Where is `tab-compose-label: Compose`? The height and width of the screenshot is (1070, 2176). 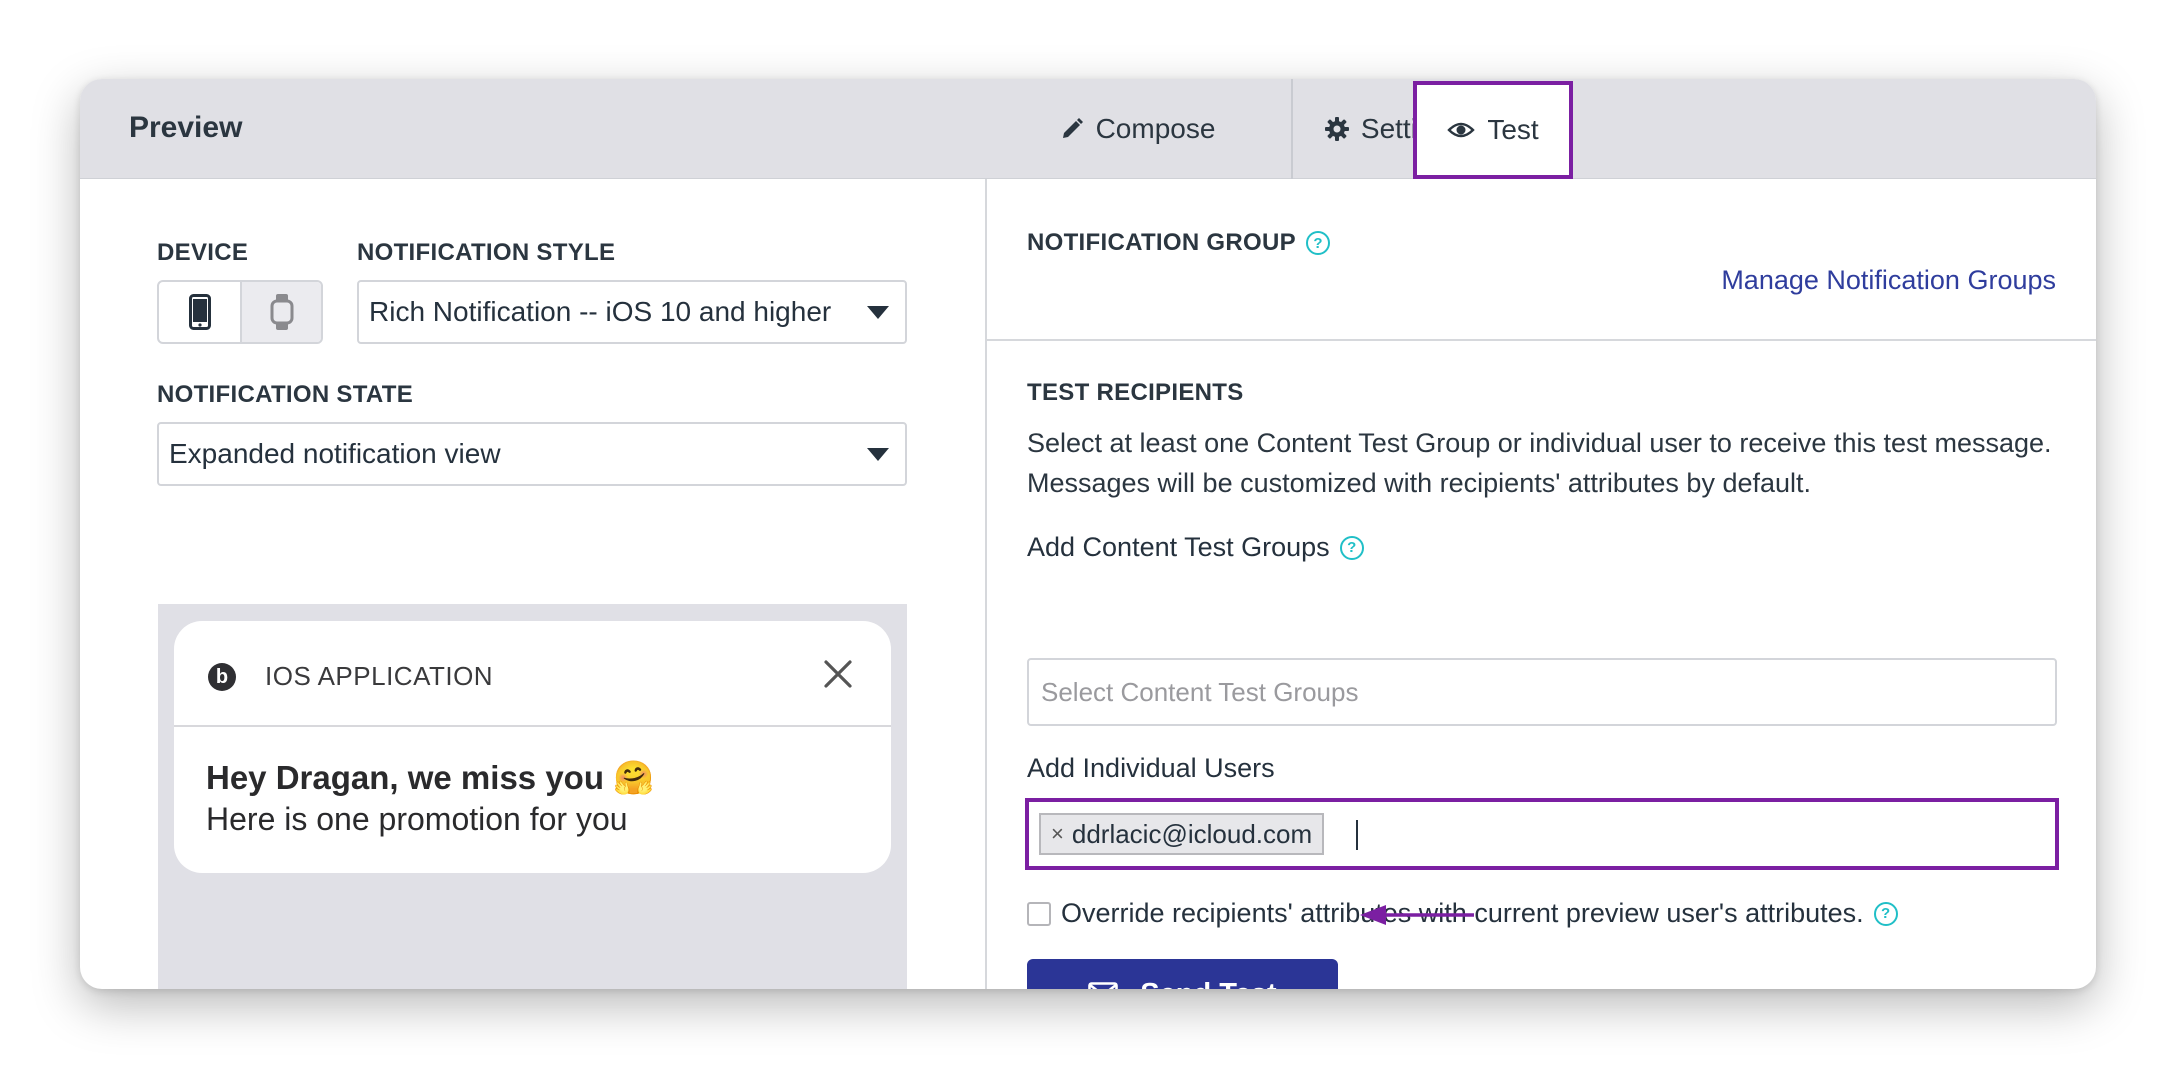 tab-compose-label: Compose is located at coordinates (1155, 128).